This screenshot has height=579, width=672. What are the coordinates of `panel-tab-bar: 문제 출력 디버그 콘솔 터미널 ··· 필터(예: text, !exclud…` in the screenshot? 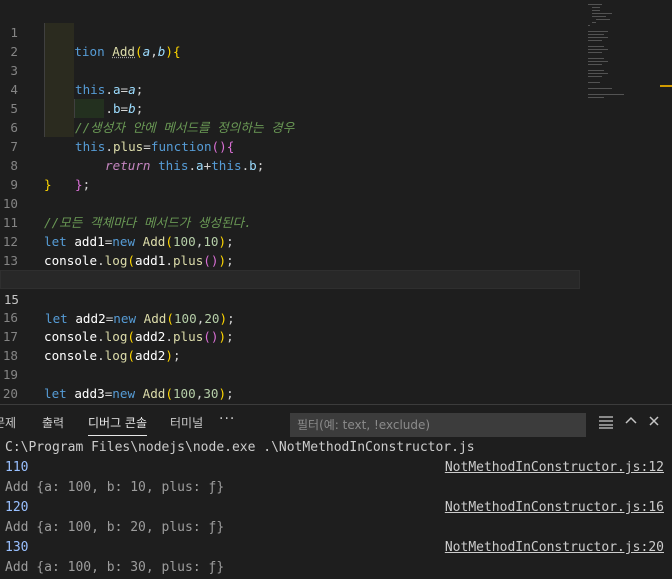 It's located at (336, 422).